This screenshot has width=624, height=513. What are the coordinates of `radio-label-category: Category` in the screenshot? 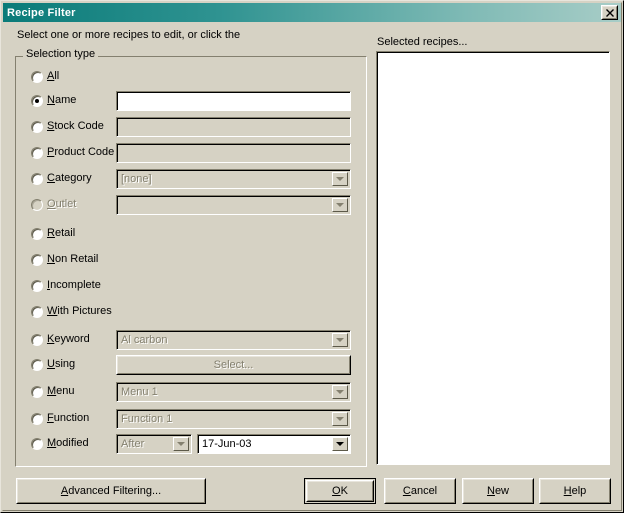 It's located at (69, 178).